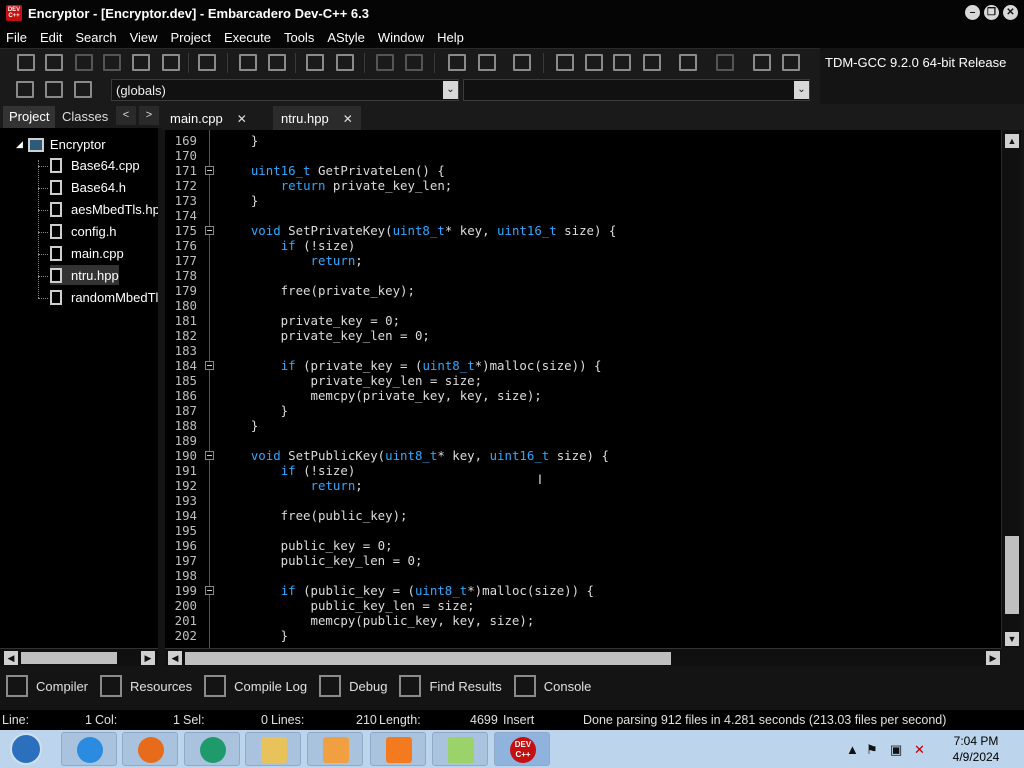  I want to click on tab-debug: Debug, so click(353, 686).